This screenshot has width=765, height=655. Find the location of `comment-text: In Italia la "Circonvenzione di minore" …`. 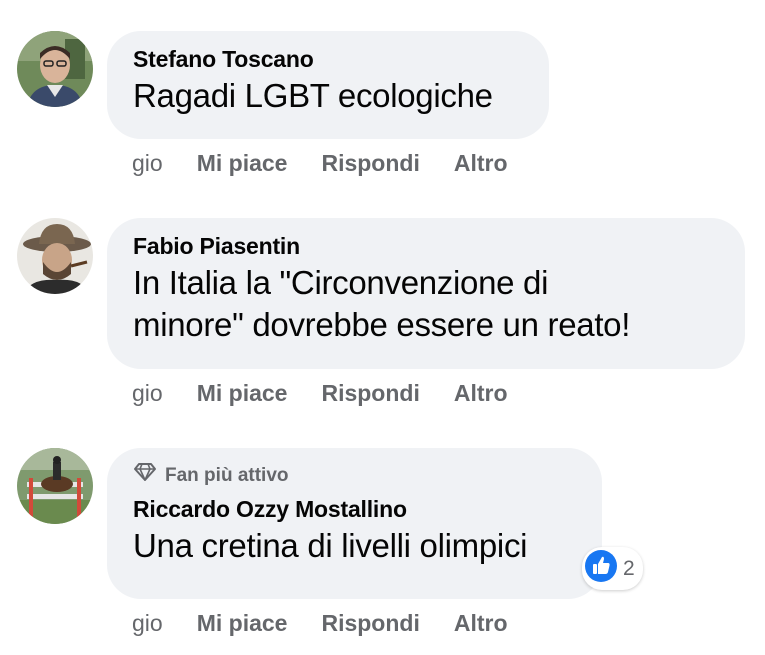

comment-text: In Italia la "Circonvenzione di minore" … is located at coordinates (426, 304).